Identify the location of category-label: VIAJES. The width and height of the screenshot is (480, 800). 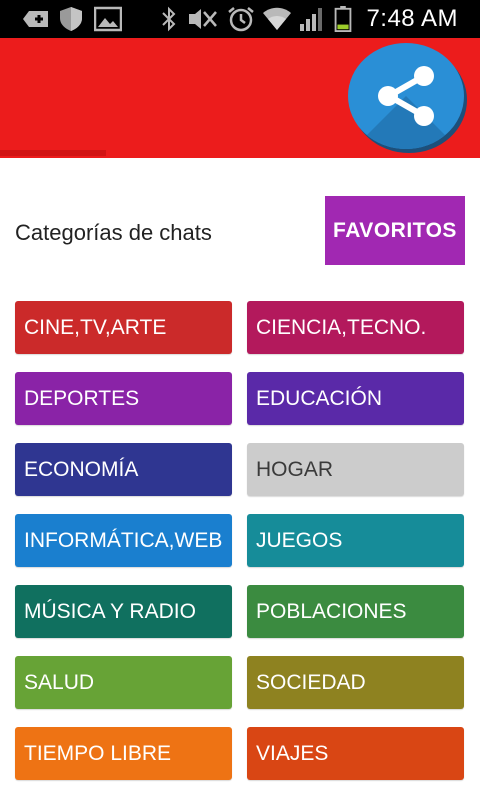
(292, 753).